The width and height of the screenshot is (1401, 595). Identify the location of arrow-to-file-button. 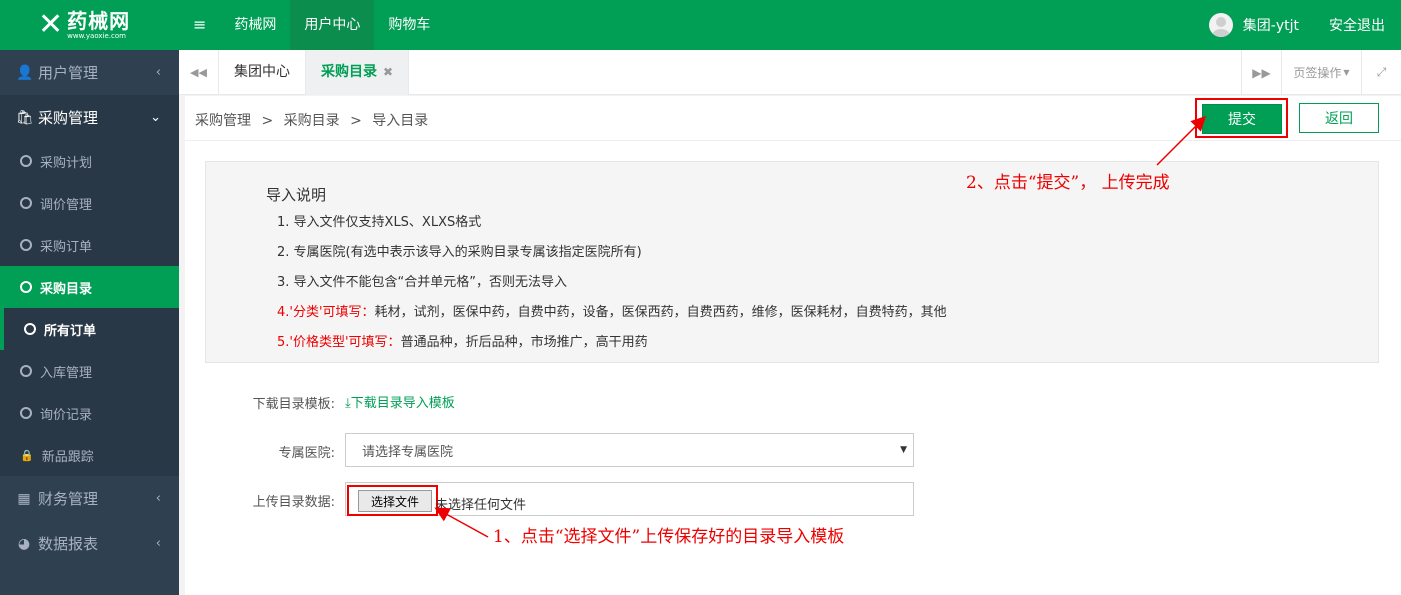
(461, 522).